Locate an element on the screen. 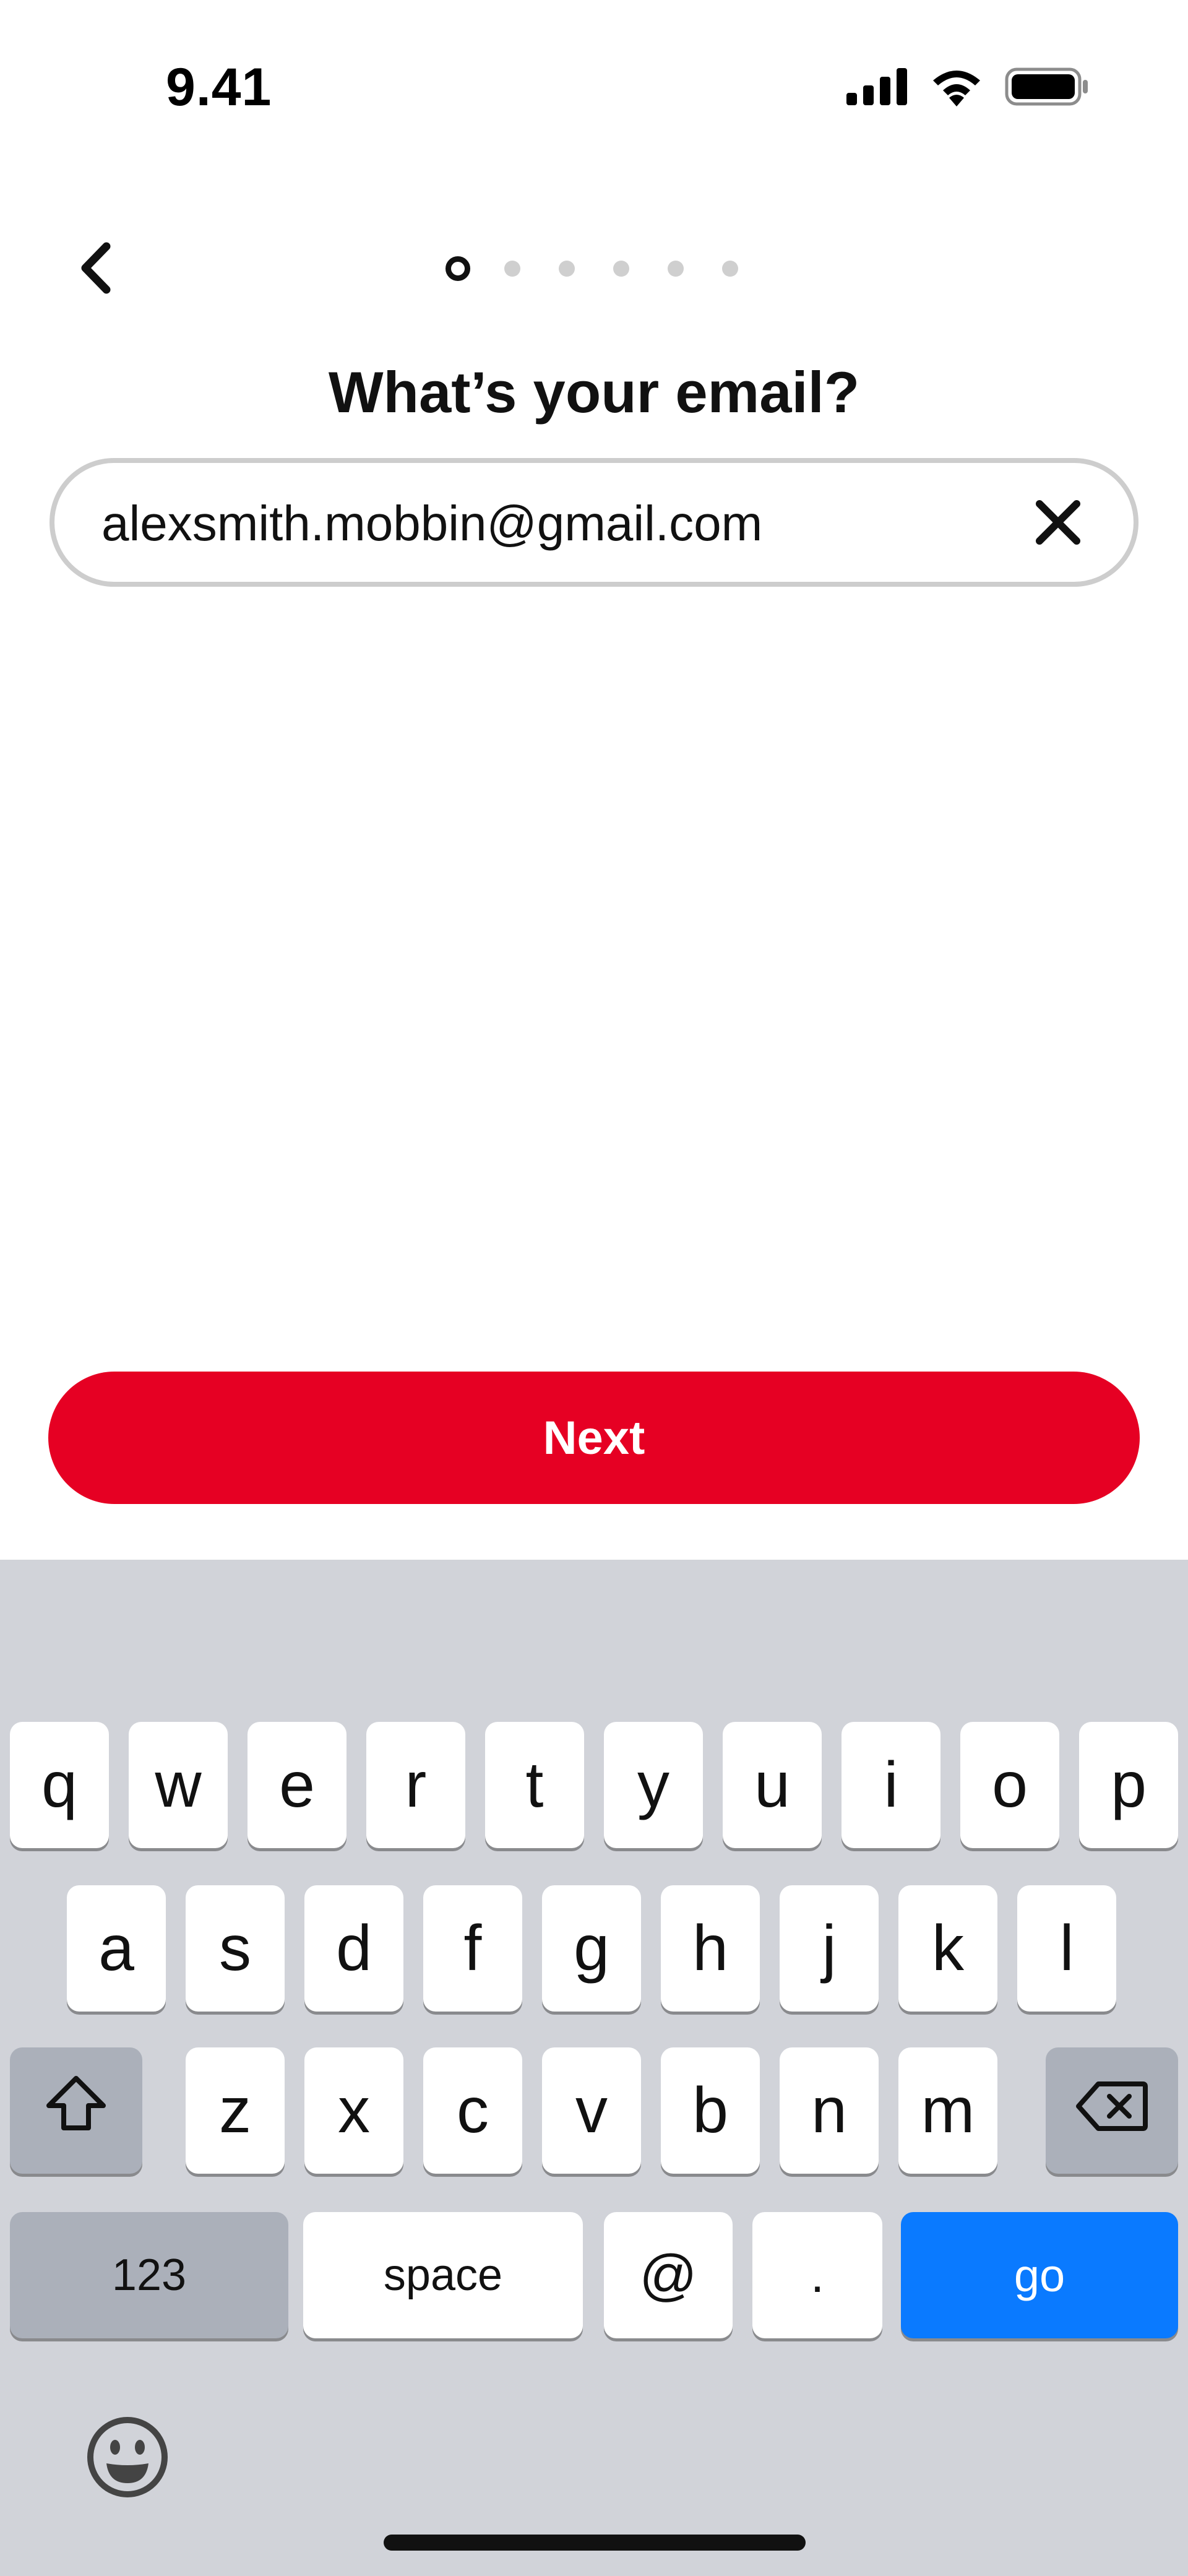  at-key: @ is located at coordinates (668, 2275).